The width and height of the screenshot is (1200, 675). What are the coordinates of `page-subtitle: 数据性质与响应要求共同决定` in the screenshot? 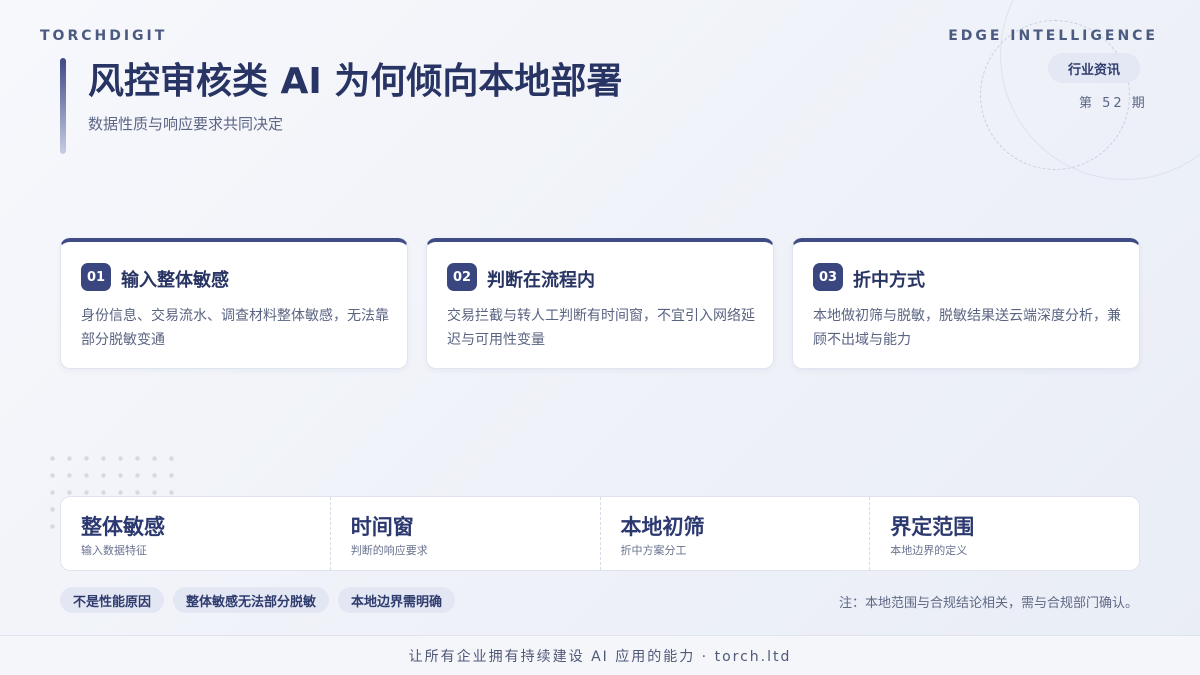 It's located at (186, 124).